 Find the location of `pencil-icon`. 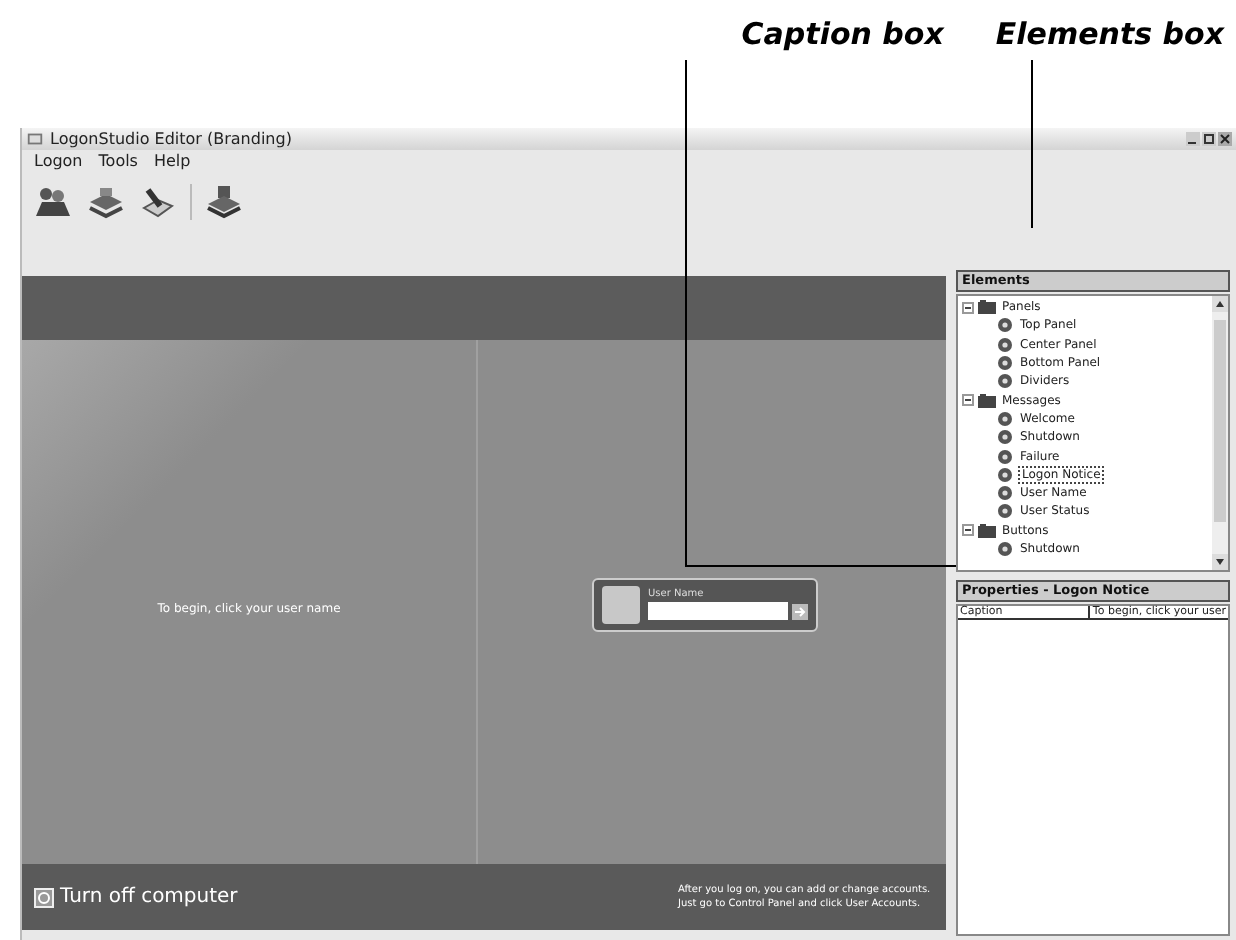

pencil-icon is located at coordinates (158, 202).